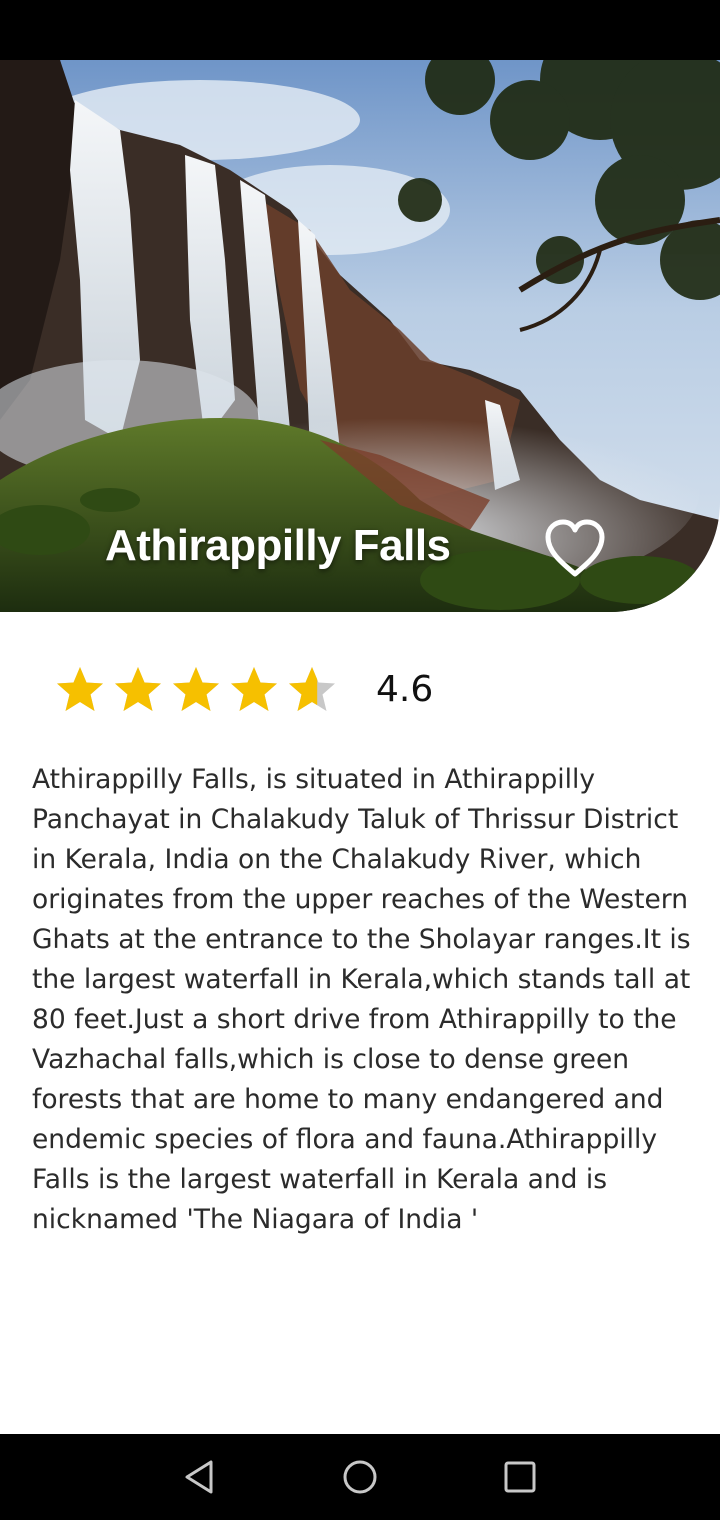 The height and width of the screenshot is (1520, 720). Describe the element at coordinates (278, 545) in the screenshot. I see `place-title: Athirappilly Falls` at that location.